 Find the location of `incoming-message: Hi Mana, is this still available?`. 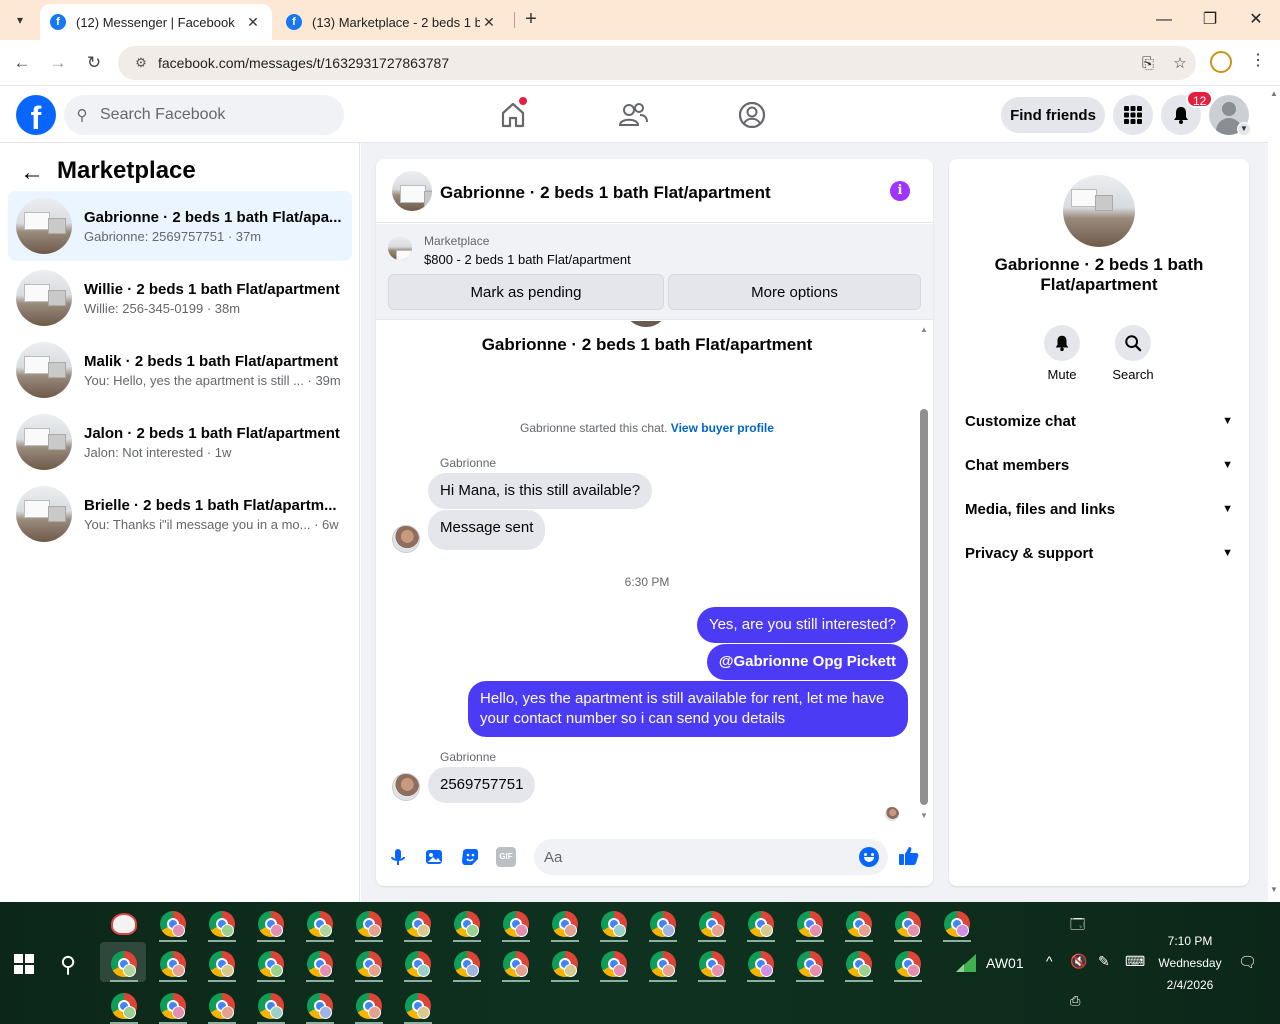

incoming-message: Hi Mana, is this still available? is located at coordinates (540, 491).